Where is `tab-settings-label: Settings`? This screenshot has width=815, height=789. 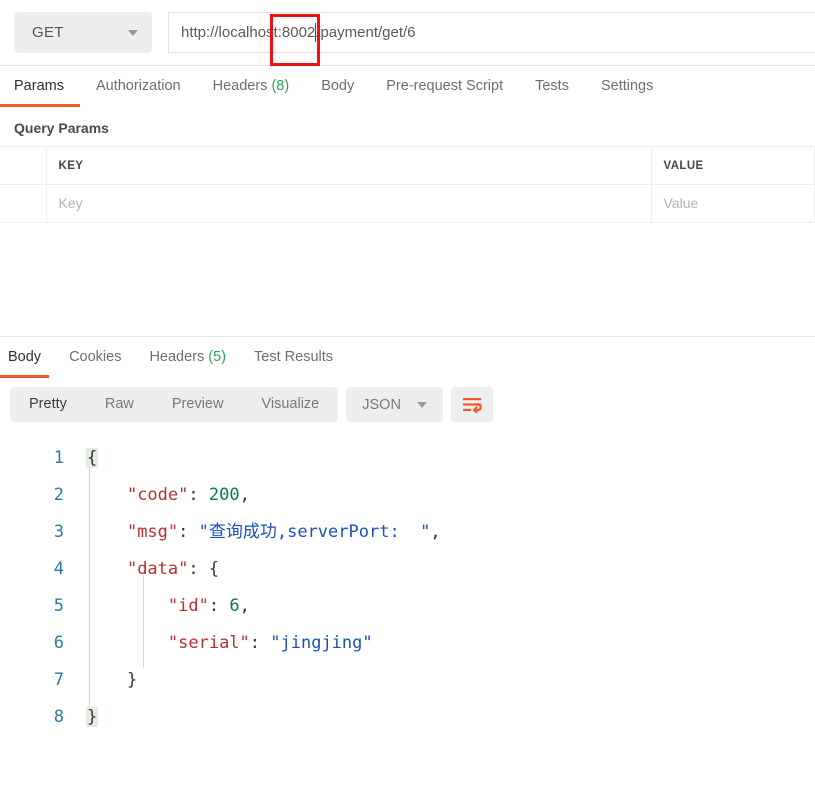
tab-settings-label: Settings is located at coordinates (627, 86).